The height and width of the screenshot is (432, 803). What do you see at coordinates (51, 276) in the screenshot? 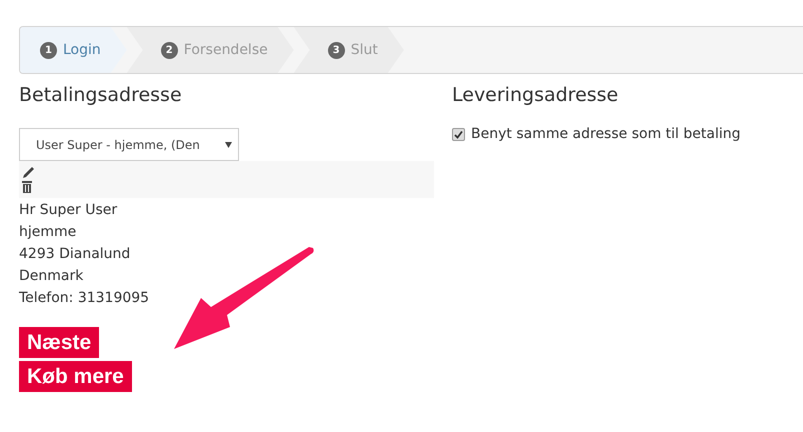
I see `address-line: Denmark` at bounding box center [51, 276].